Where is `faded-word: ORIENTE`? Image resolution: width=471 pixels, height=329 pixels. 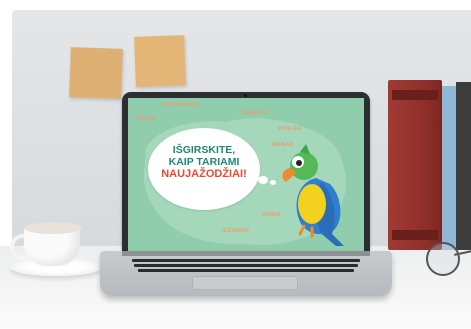
faded-word: ORIENTE is located at coordinates (255, 113).